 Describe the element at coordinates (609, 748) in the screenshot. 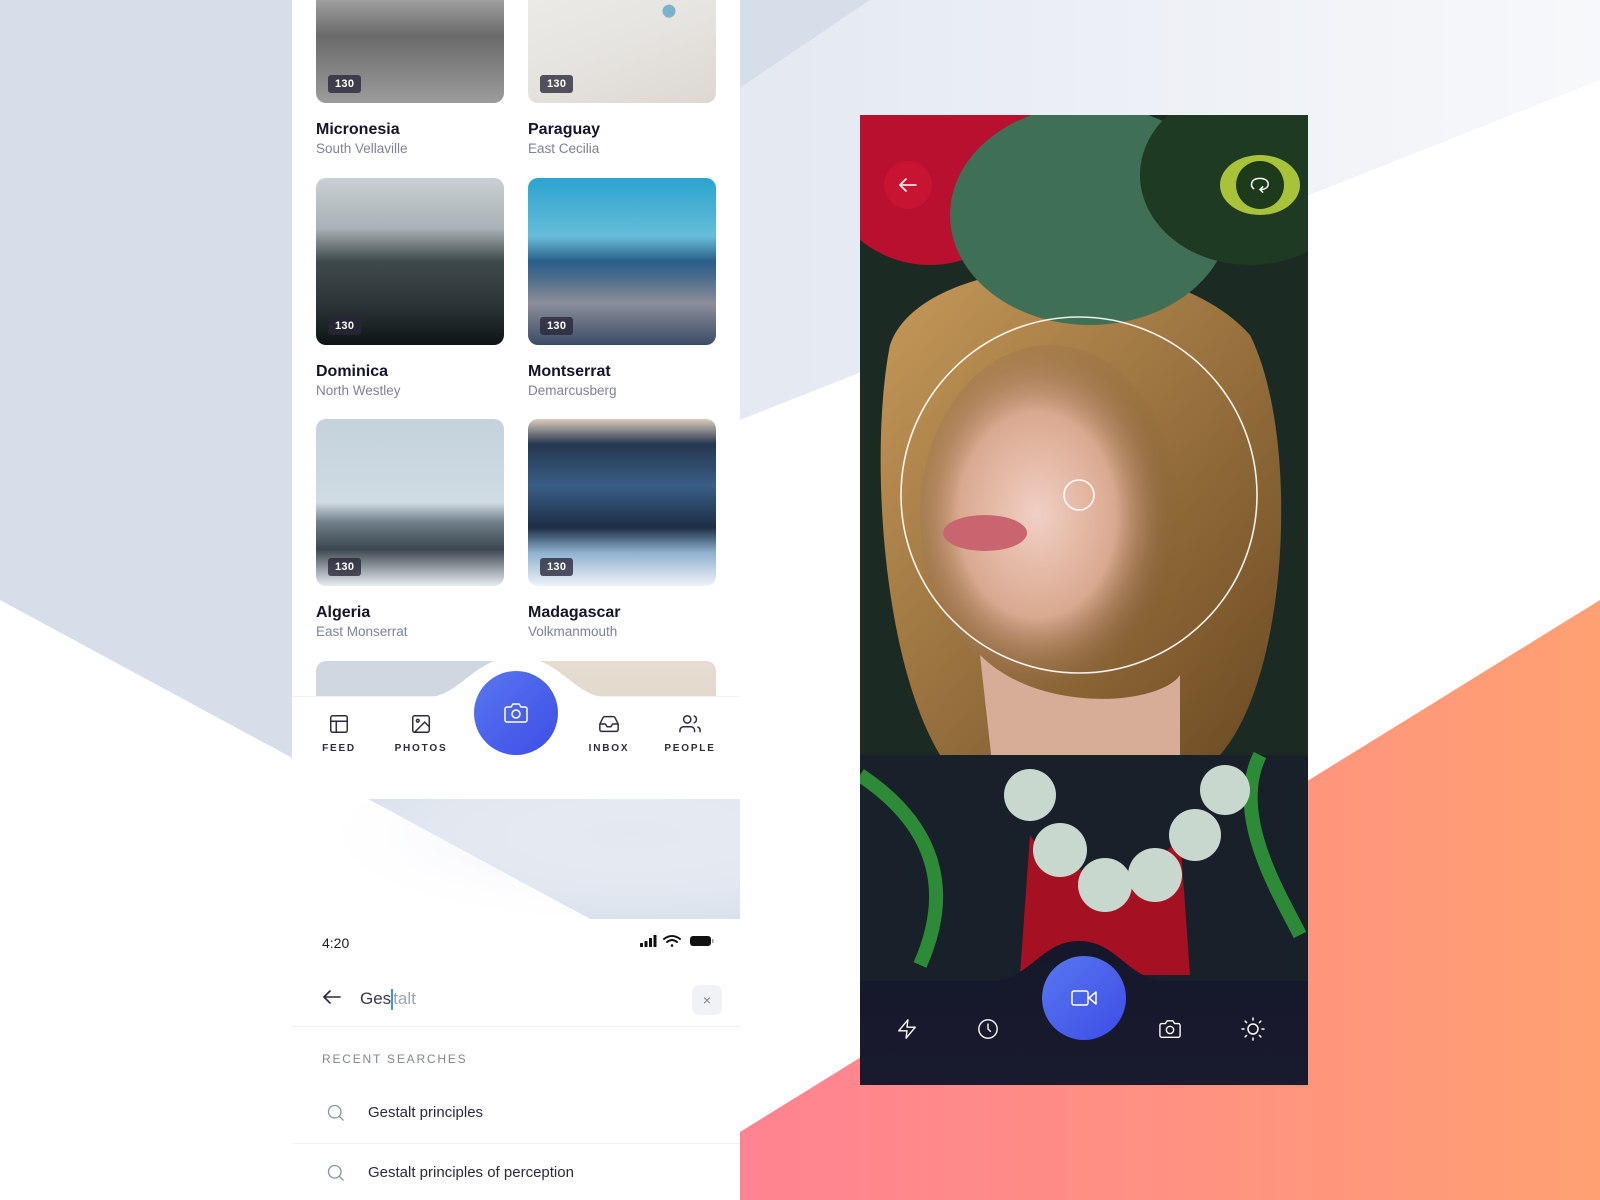

I see `tab-label: INBOX` at that location.